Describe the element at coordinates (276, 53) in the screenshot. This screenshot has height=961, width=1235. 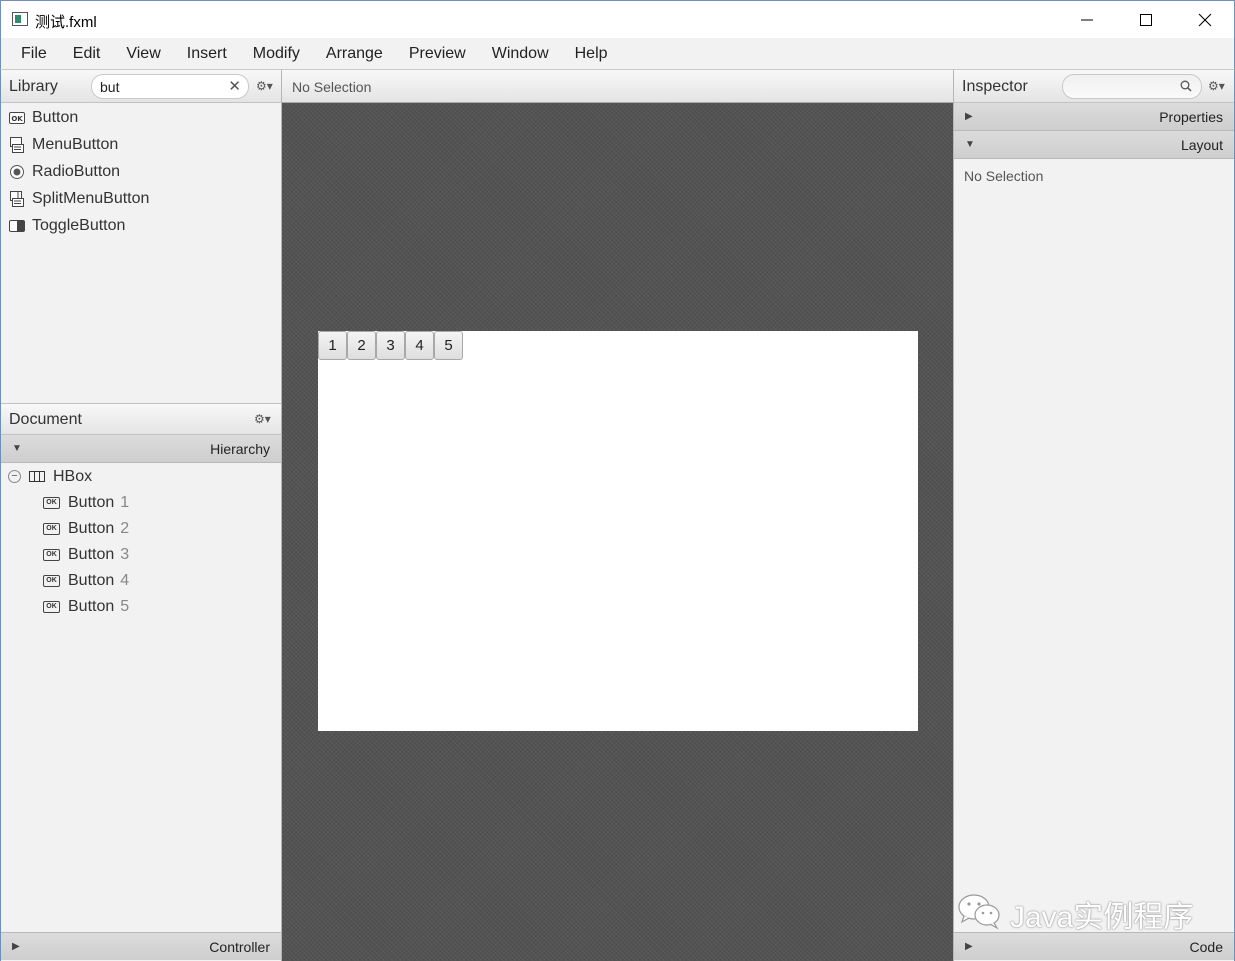
I see `menu-modify: Modify` at that location.